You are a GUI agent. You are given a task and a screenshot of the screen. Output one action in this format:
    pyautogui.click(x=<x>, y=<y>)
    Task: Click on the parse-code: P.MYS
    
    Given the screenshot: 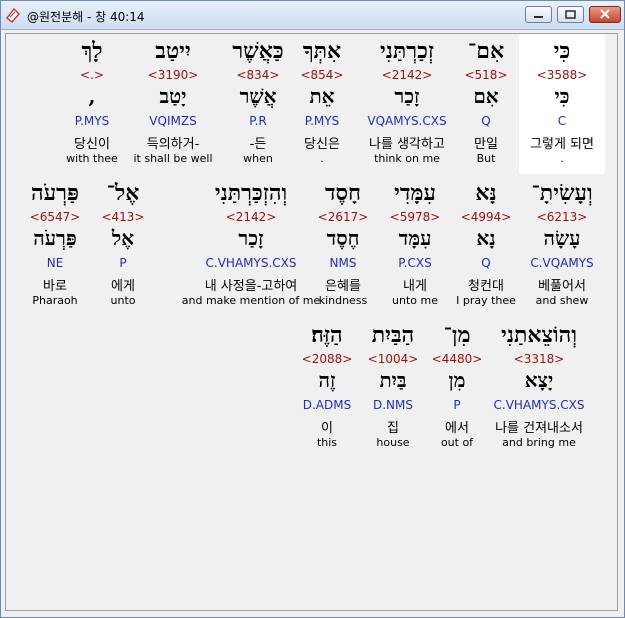 What is the action you would take?
    pyautogui.click(x=92, y=121)
    